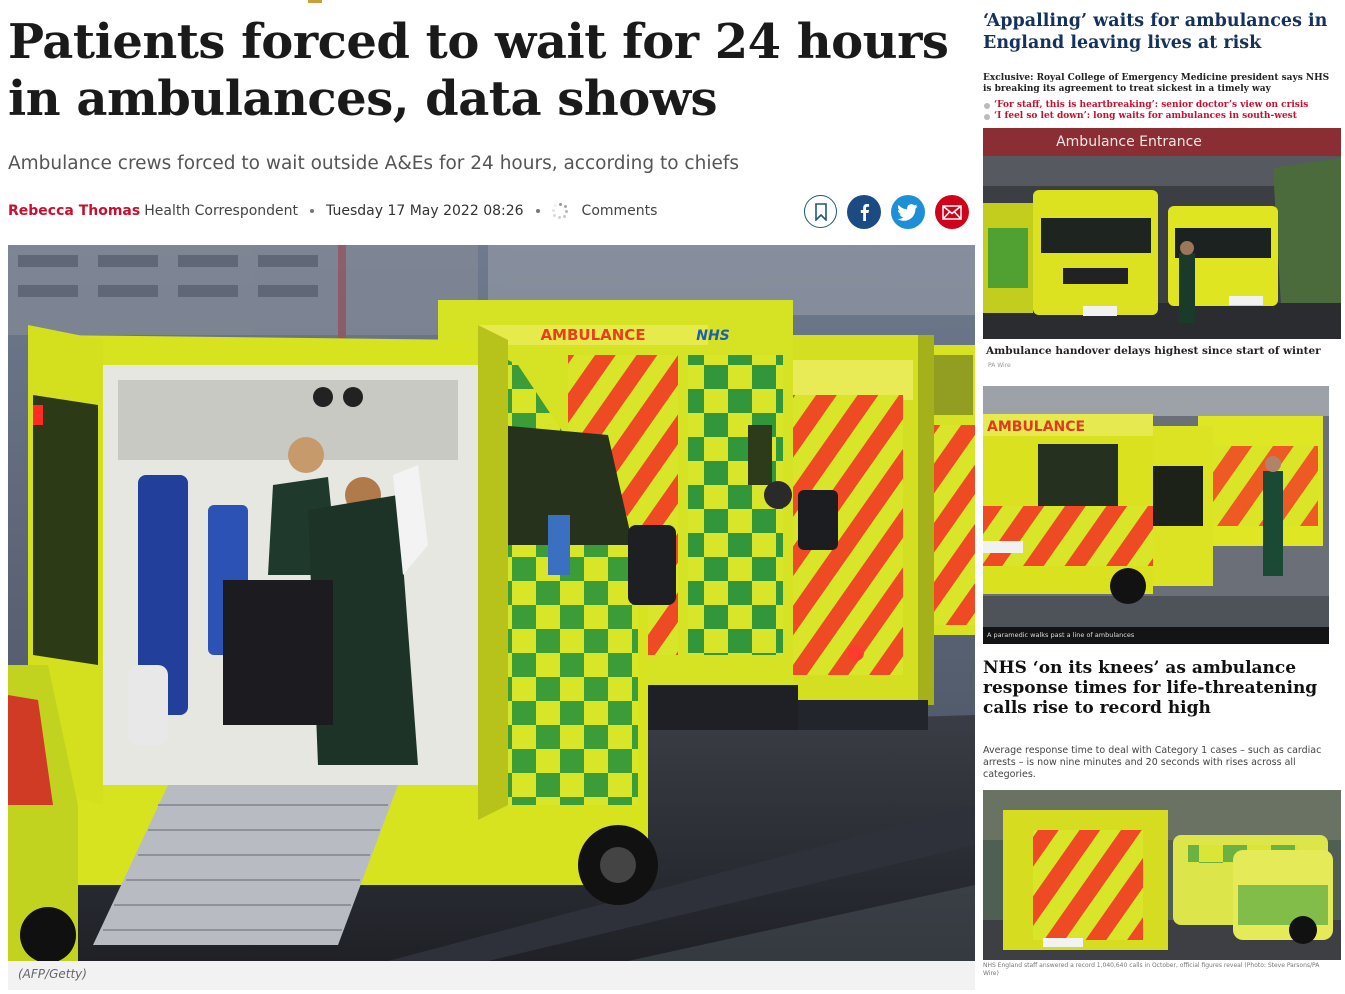 This screenshot has height=994, width=1345. I want to click on bookmark-button, so click(820, 211).